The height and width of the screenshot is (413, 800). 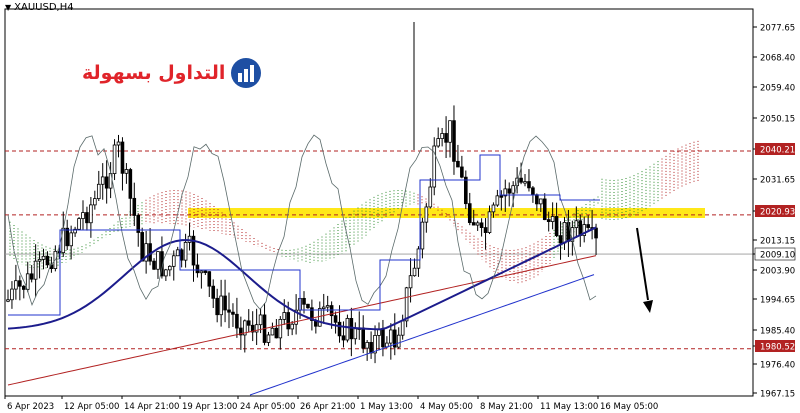 What do you see at coordinates (569, 407) in the screenshot?
I see `time-tick-label: 11 May 13:00` at bounding box center [569, 407].